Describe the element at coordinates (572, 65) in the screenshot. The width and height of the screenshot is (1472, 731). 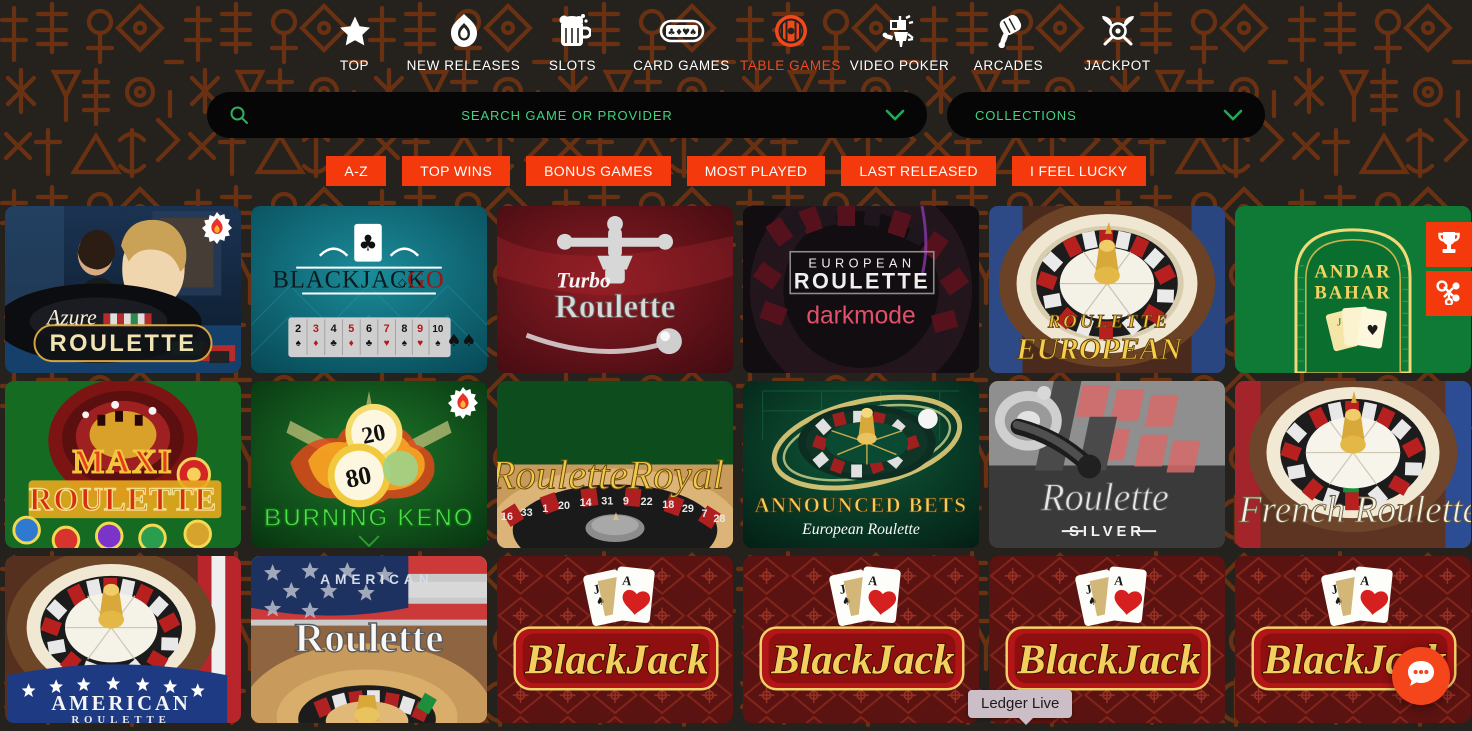
I see `nav-label: SLOTS` at that location.